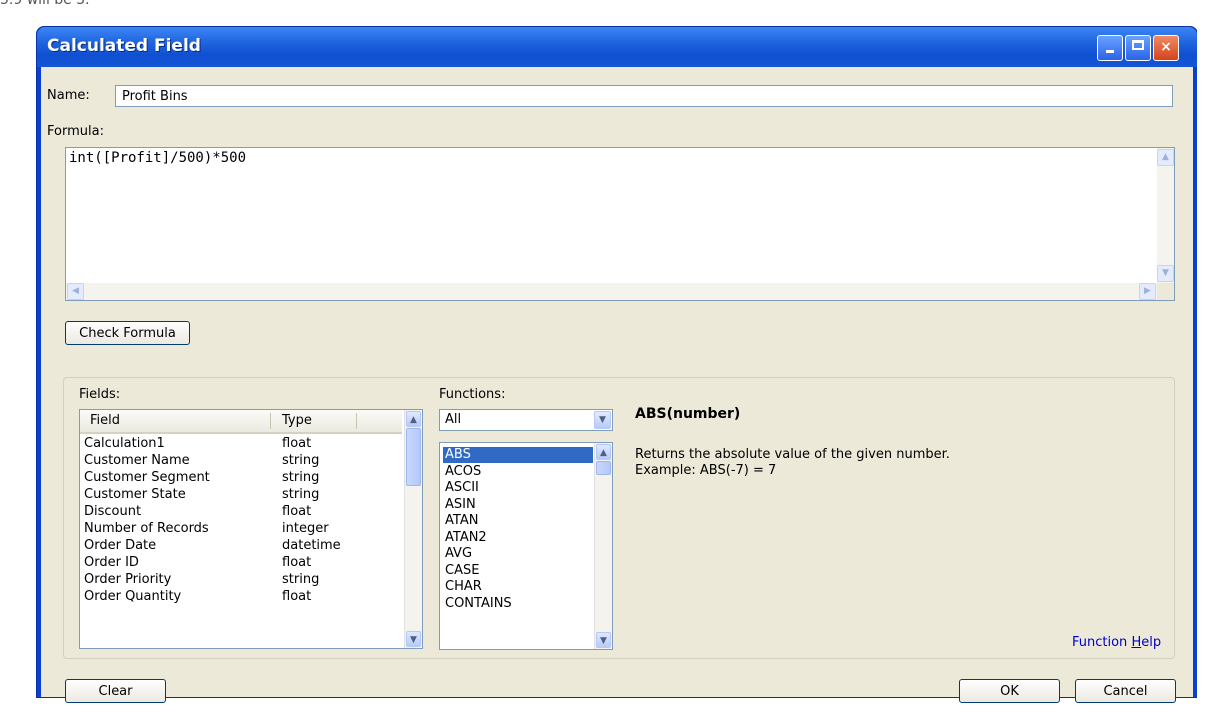 The image size is (1217, 706). Describe the element at coordinates (1151, 642) in the screenshot. I see `help-link-suffix: elp` at that location.